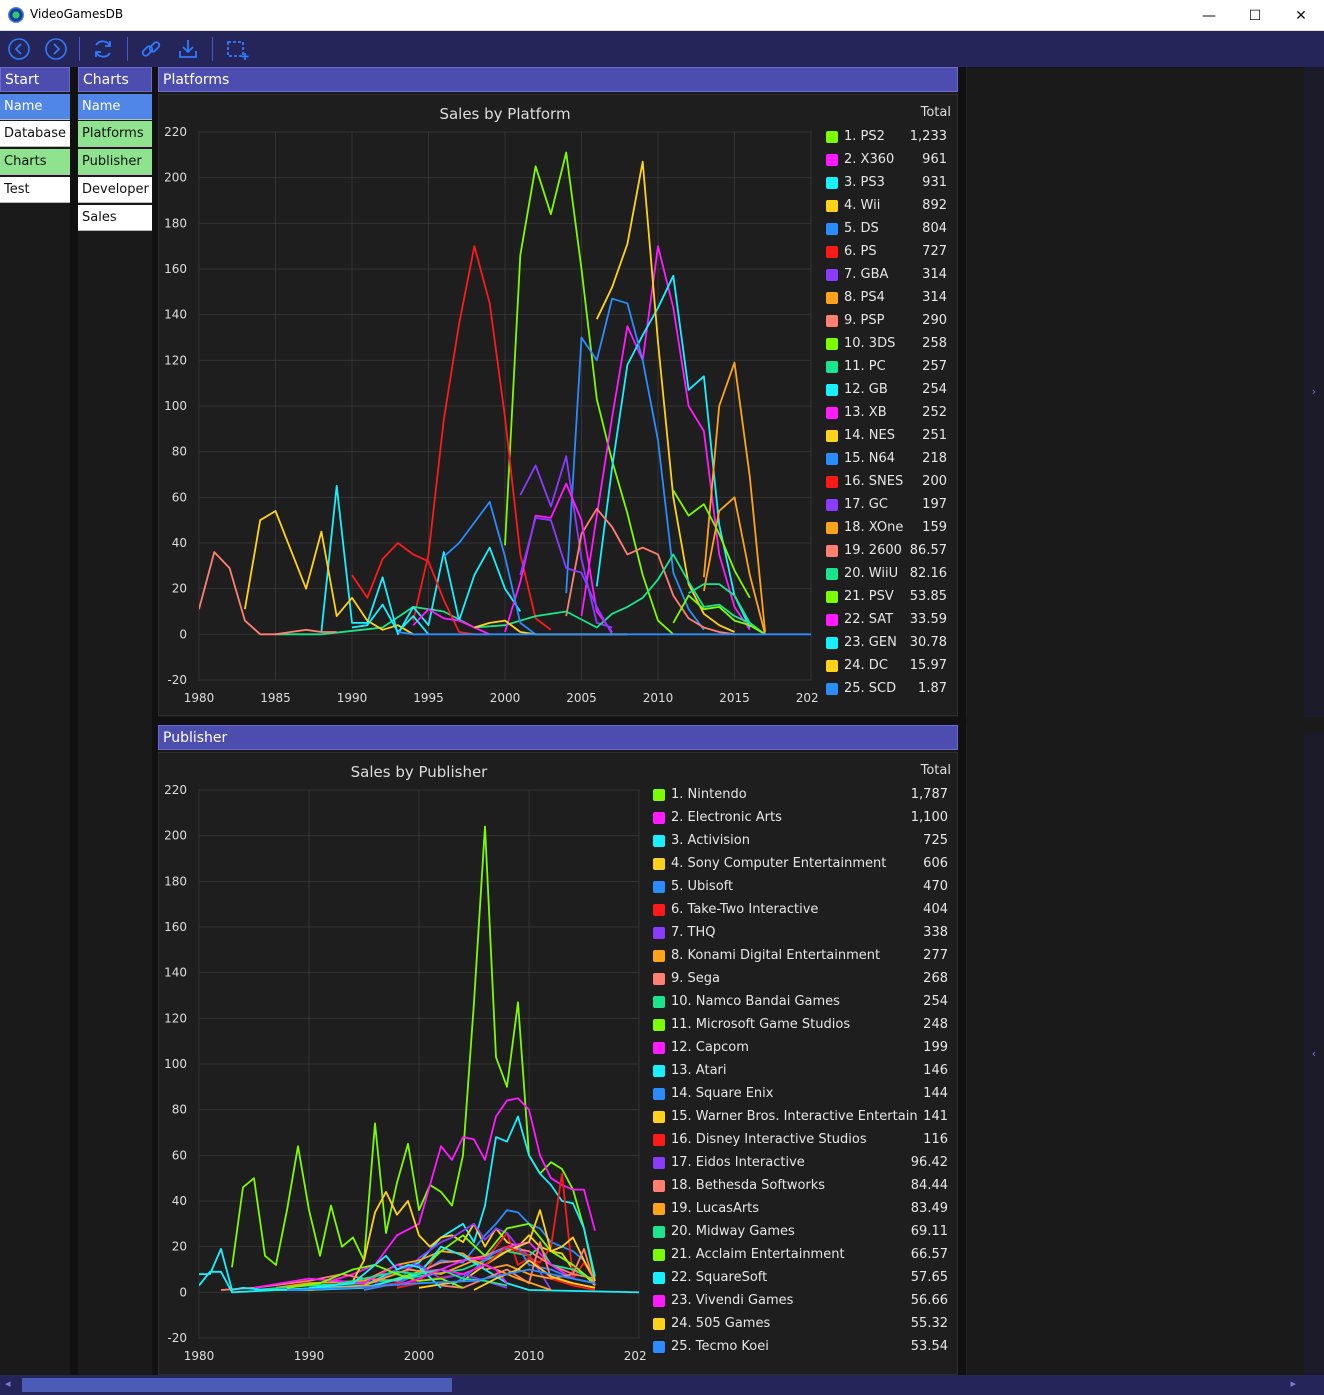 The height and width of the screenshot is (1395, 1324). What do you see at coordinates (935, 932) in the screenshot?
I see `legend-total-value: 338` at bounding box center [935, 932].